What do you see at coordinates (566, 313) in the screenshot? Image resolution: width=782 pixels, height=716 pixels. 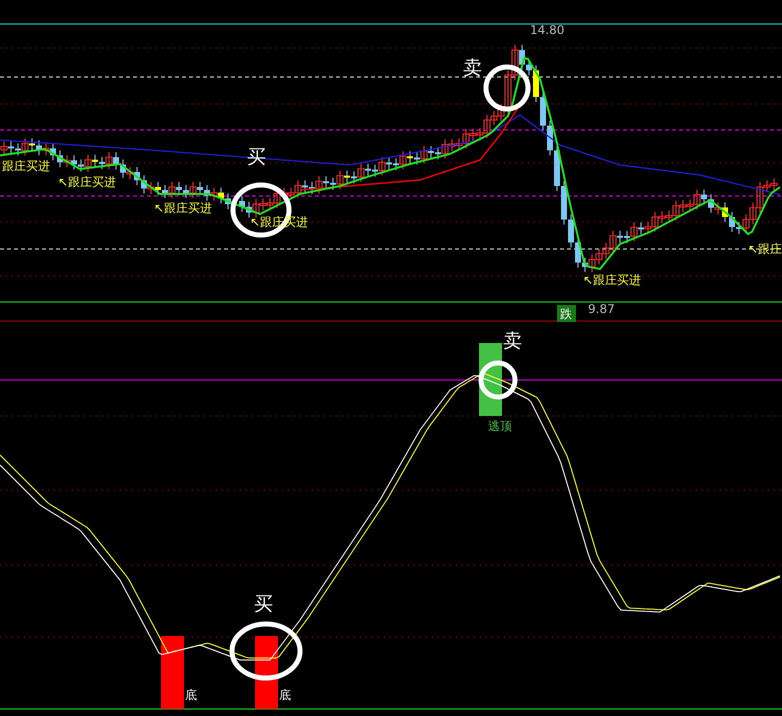 I see `fall-badge: 跌` at bounding box center [566, 313].